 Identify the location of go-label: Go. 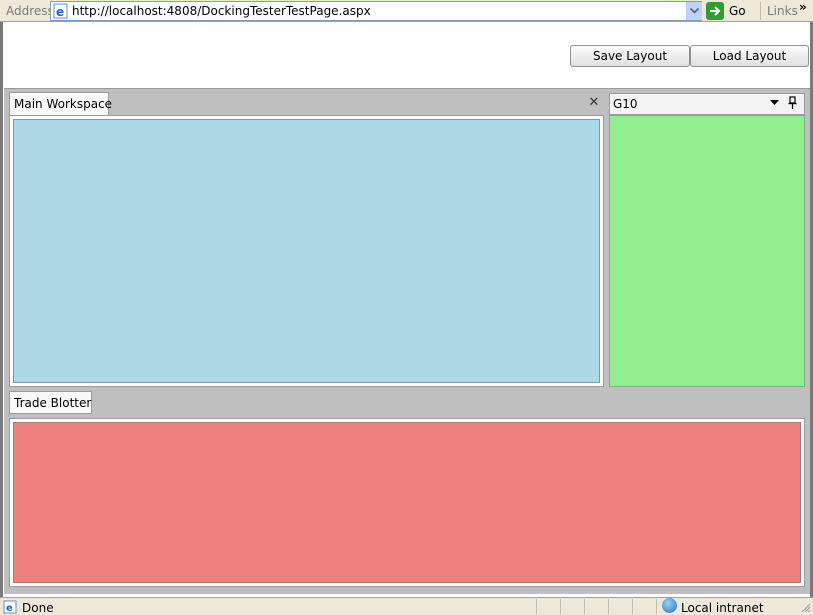
(737, 11).